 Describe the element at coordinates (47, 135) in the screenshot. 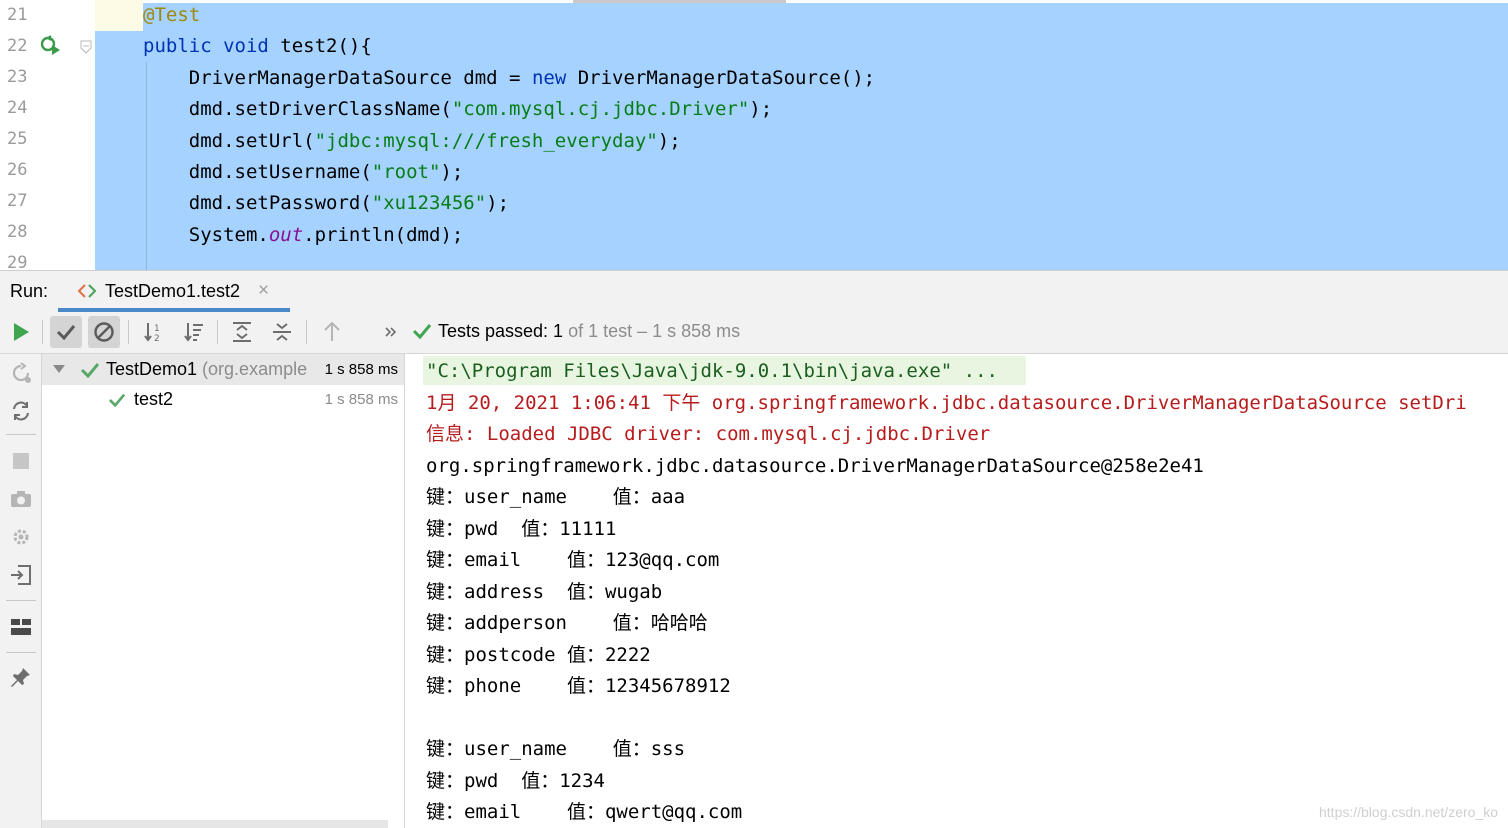

I see `line-gutter: 21 22 23 24 25 26 27 28 29` at that location.